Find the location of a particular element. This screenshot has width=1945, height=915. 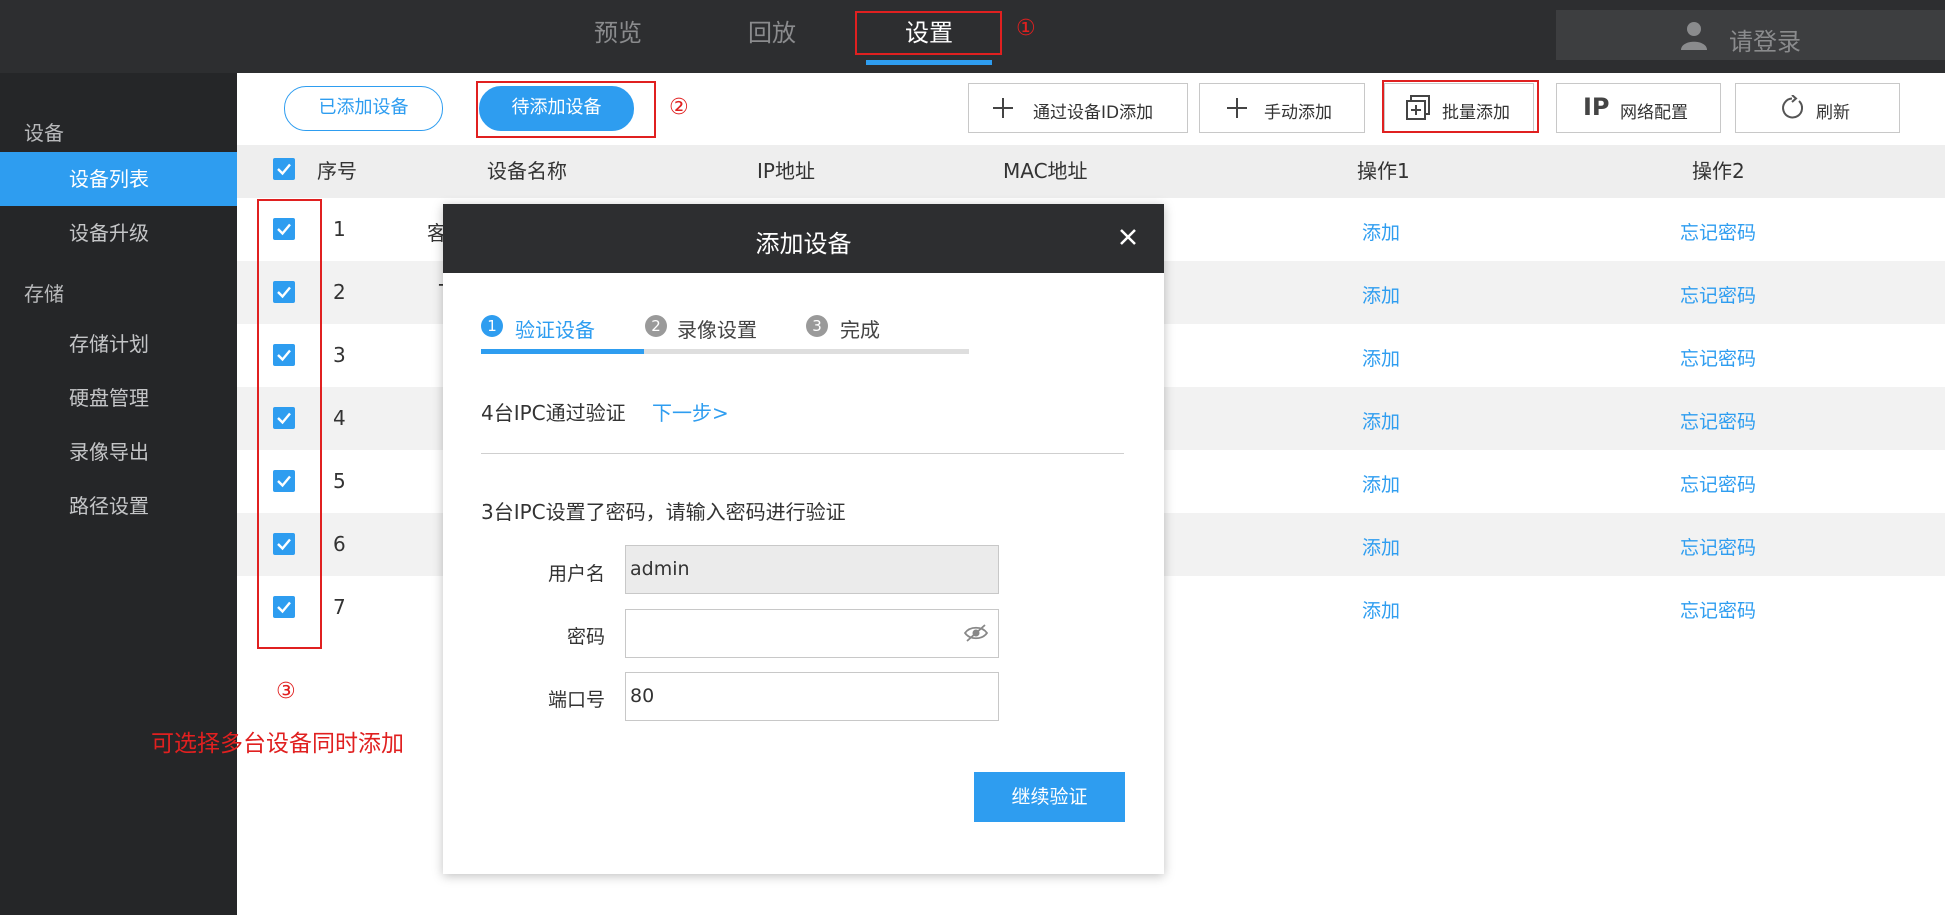

manual-add-button: 手动添加 is located at coordinates (1282, 108).